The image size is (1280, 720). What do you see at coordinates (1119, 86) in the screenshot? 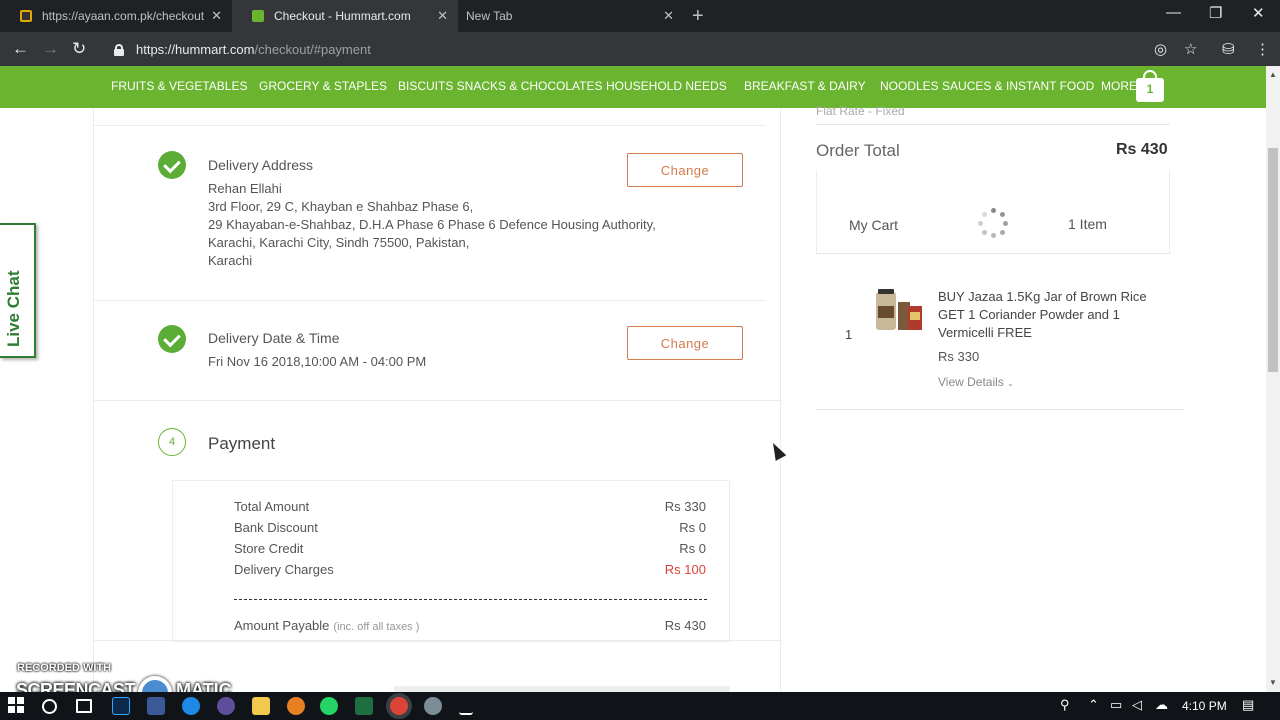
I see `menu-item-more: MORE` at bounding box center [1119, 86].